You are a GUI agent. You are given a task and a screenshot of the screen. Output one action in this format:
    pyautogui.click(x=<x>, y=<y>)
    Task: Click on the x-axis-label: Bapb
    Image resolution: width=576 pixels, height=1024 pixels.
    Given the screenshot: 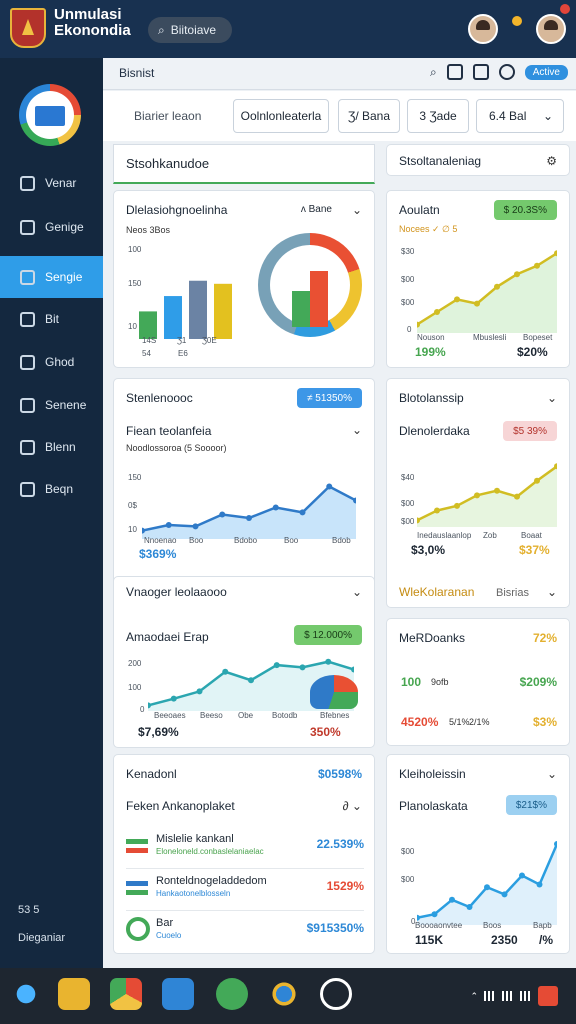 What is the action you would take?
    pyautogui.click(x=542, y=925)
    